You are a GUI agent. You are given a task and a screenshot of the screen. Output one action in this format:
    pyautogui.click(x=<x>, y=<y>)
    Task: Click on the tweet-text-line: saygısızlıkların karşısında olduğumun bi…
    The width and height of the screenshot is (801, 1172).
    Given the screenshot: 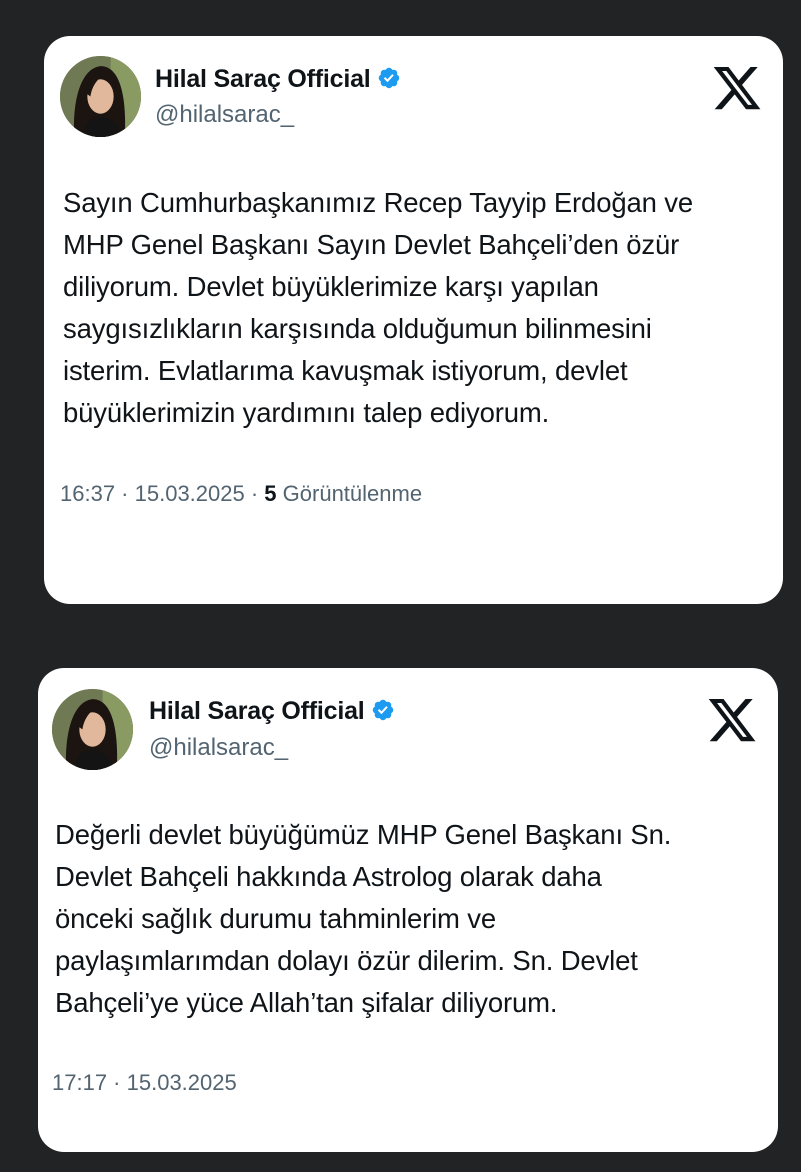 What is the action you would take?
    pyautogui.click(x=357, y=328)
    